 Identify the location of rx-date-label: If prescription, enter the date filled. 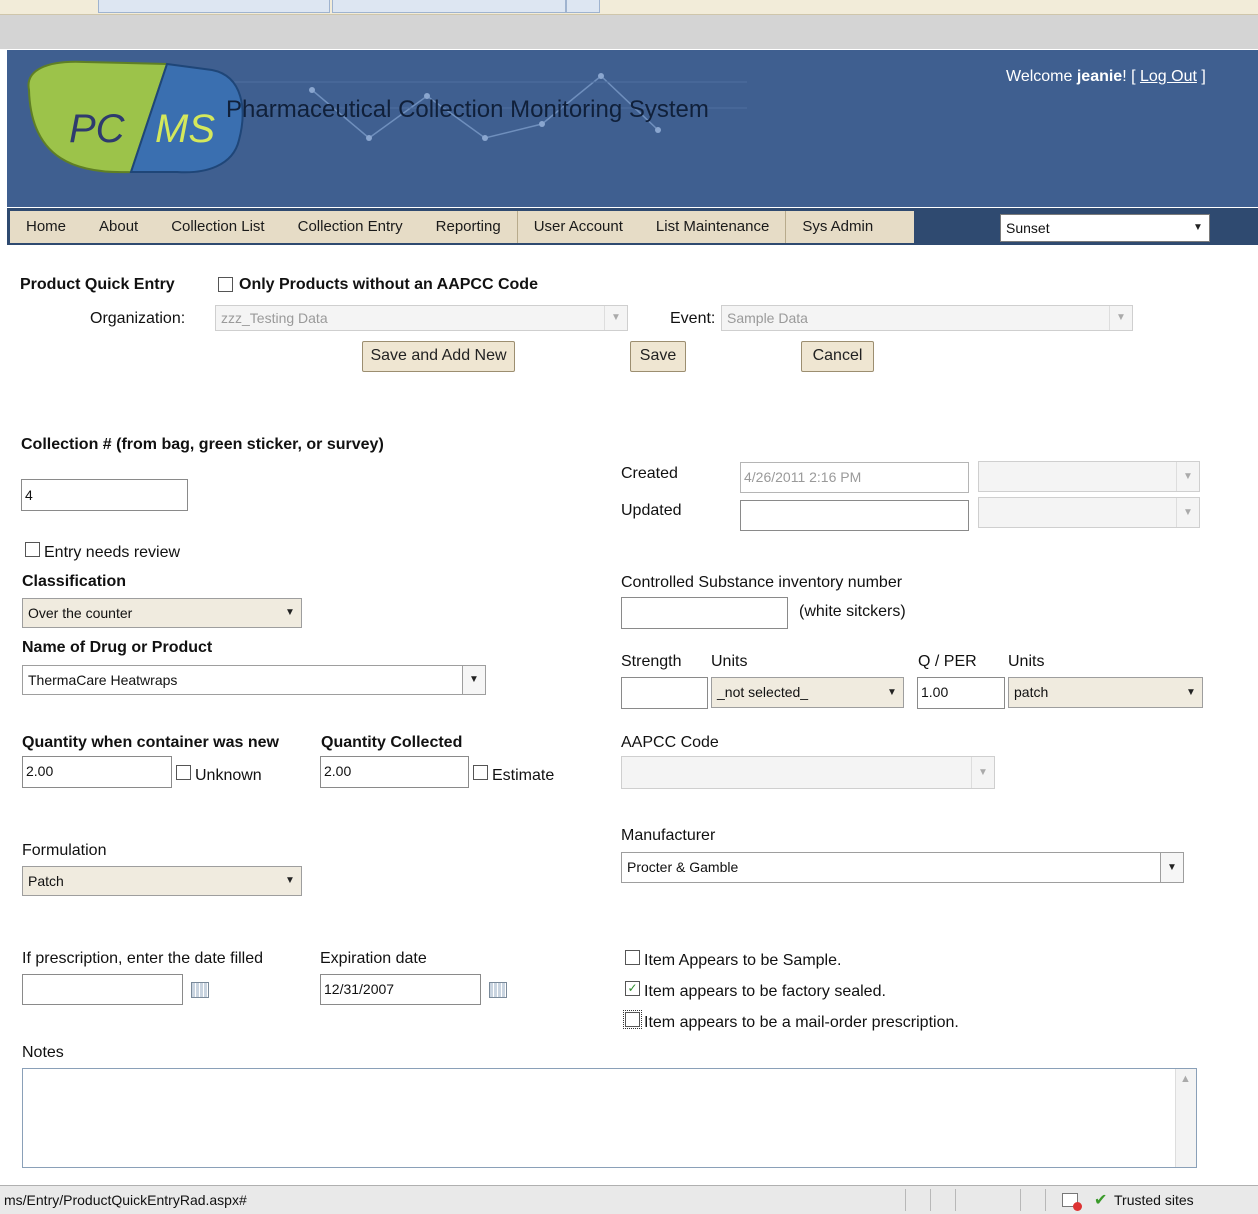
(143, 958).